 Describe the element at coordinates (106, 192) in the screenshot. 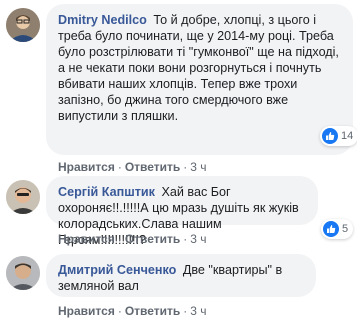

I see `comment-author: Сергій Капштик` at that location.